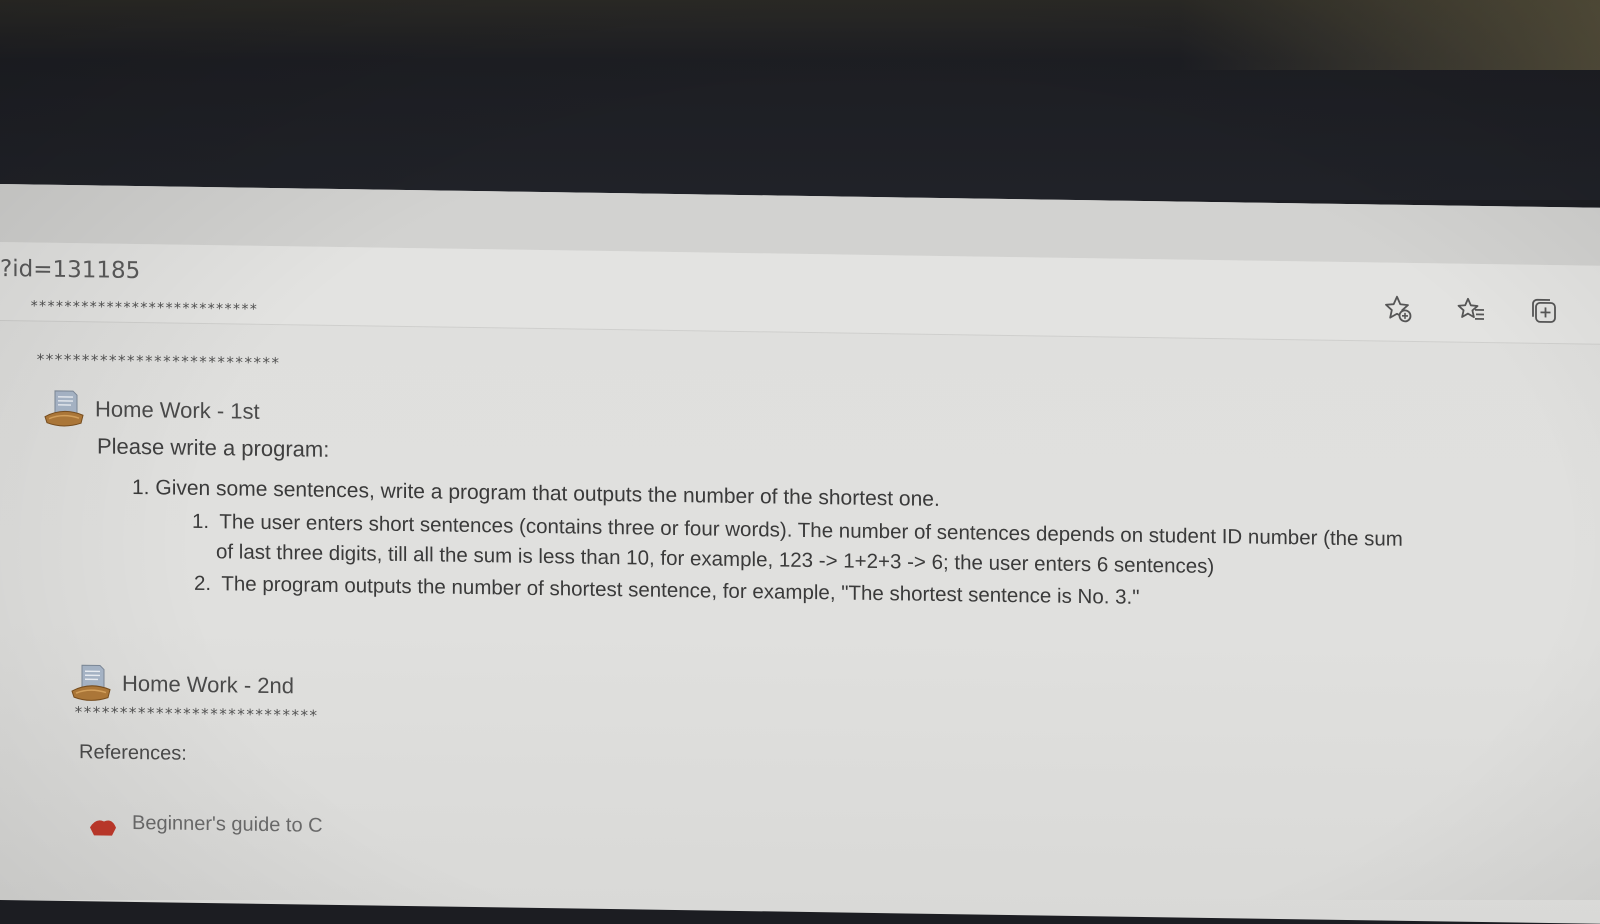 The height and width of the screenshot is (924, 1600). Describe the element at coordinates (1471, 310) in the screenshot. I see `favorites-list-icon` at that location.